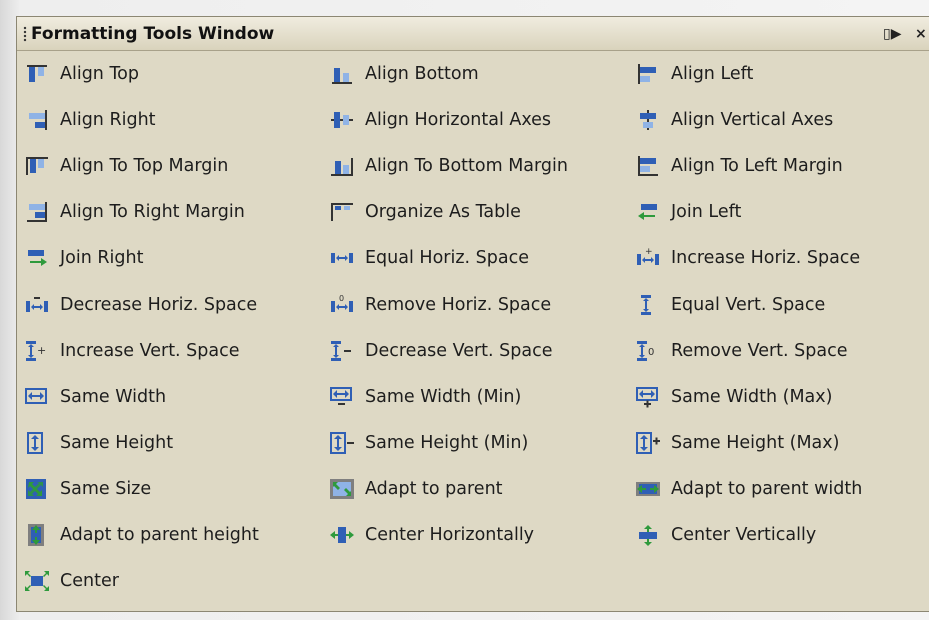  Describe the element at coordinates (422, 74) in the screenshot. I see `tool-label: Align Bottom` at that location.